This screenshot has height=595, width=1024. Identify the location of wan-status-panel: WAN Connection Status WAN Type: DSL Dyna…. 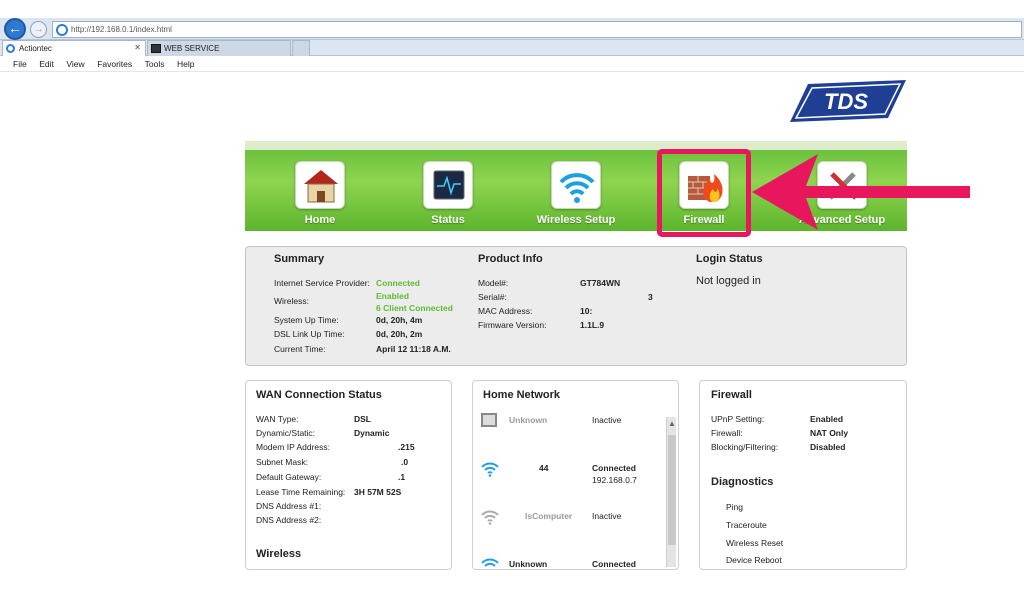
(348, 475).